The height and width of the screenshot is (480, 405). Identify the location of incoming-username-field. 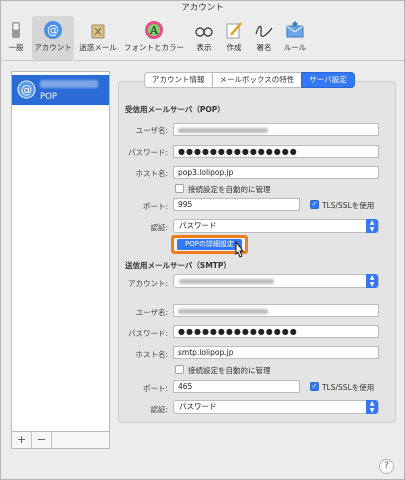
(276, 129).